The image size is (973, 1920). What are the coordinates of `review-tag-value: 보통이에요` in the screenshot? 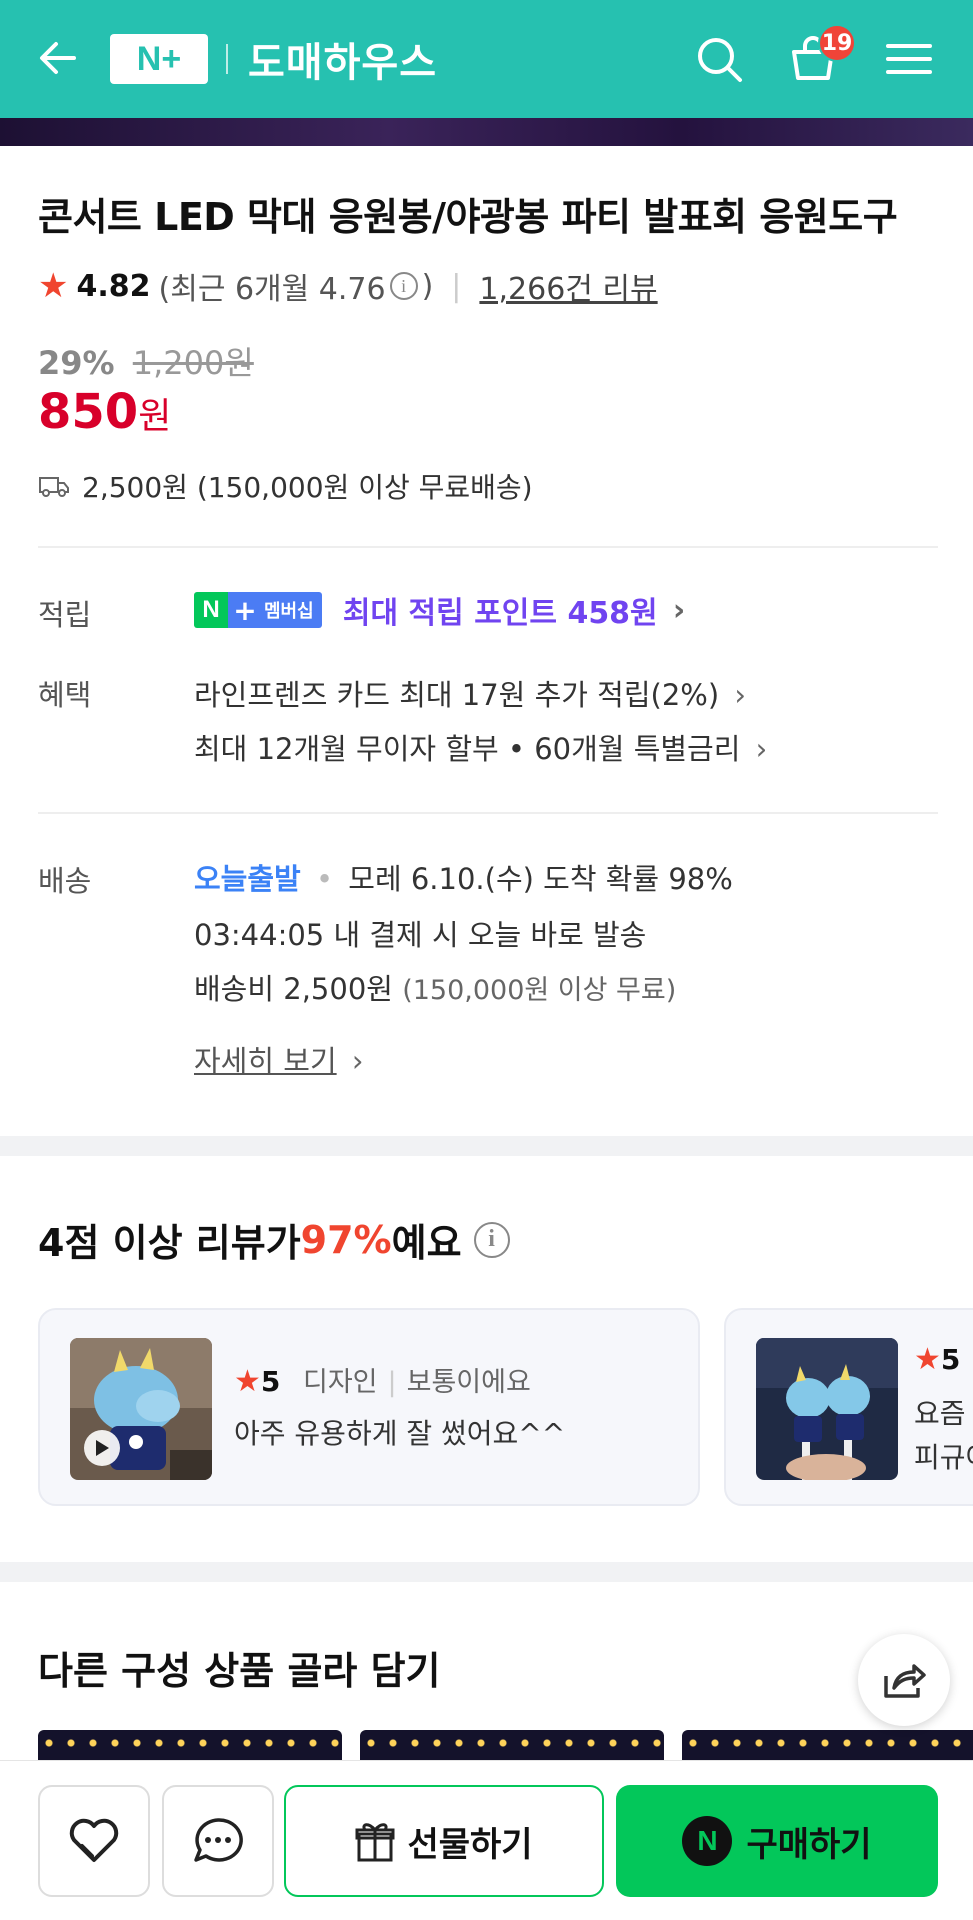 It's located at (468, 1382).